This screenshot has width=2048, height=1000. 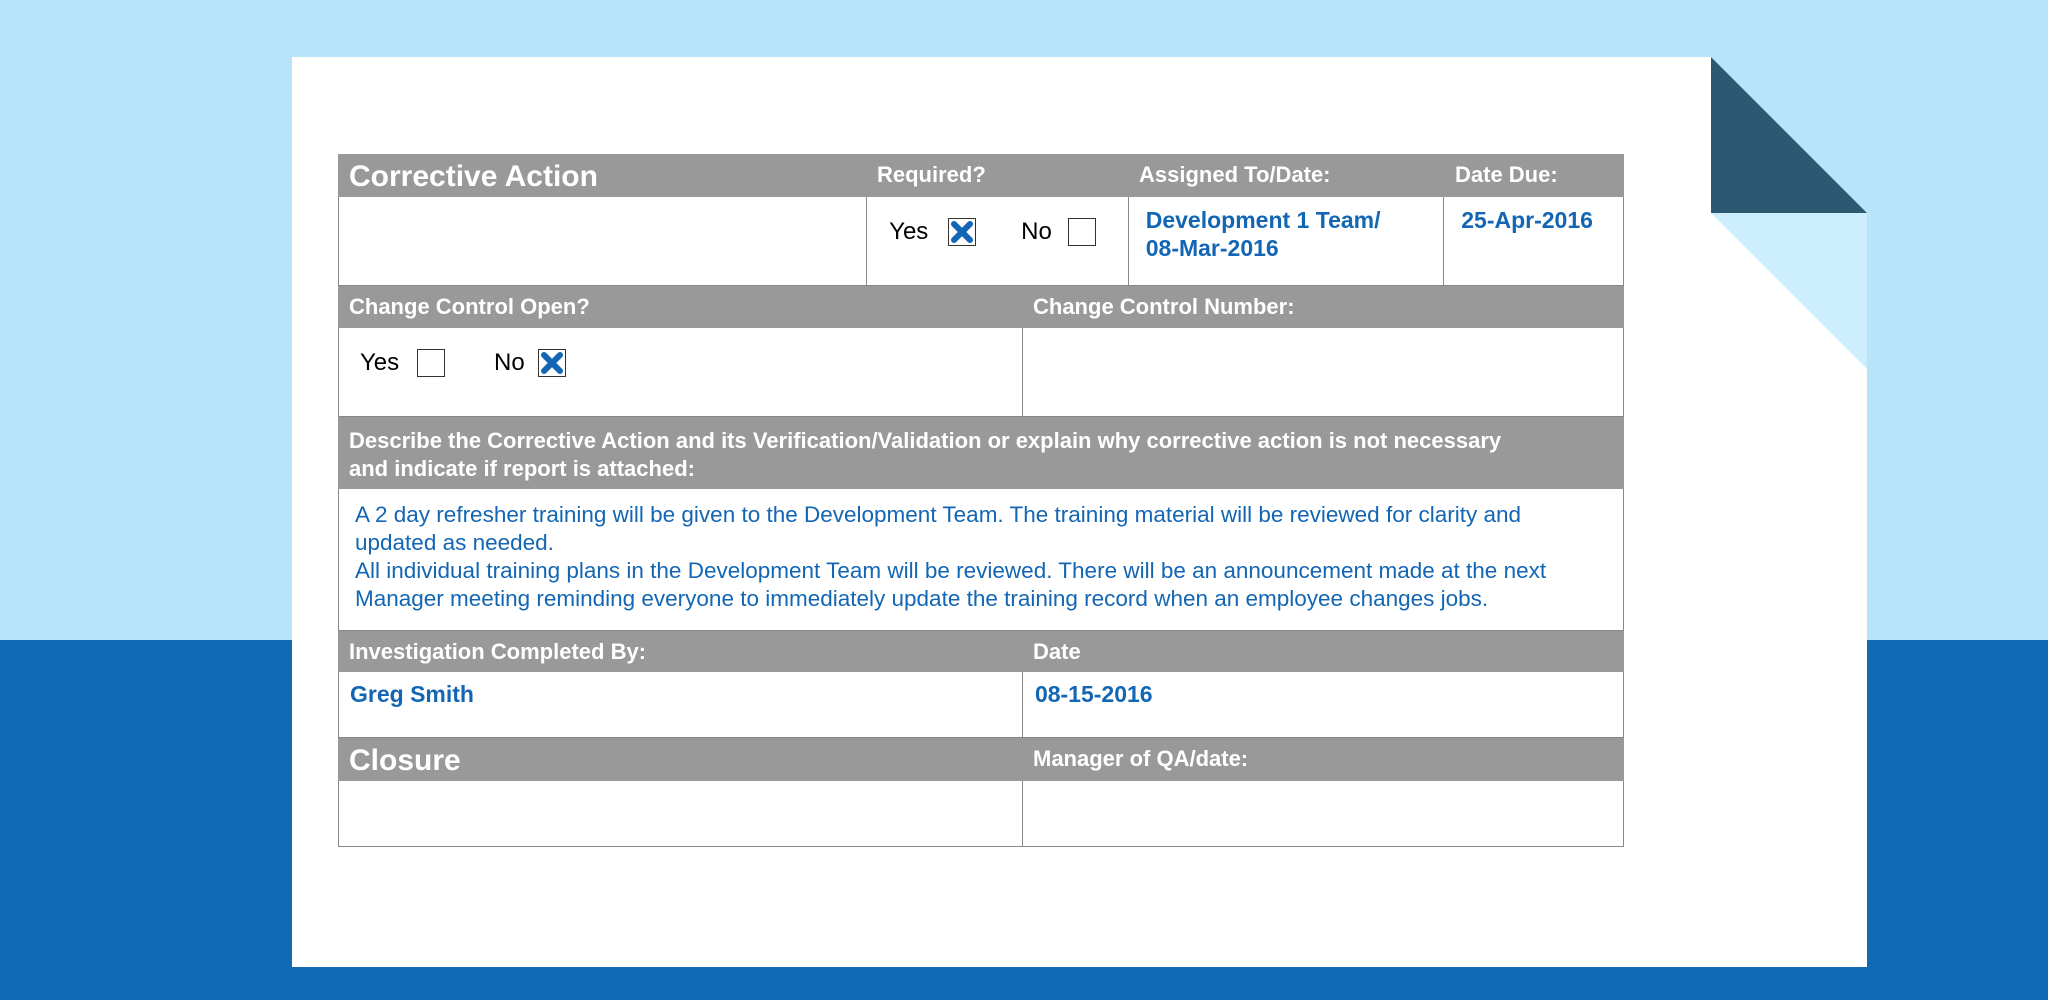 I want to click on manager-qa-field, so click(x=1322, y=813).